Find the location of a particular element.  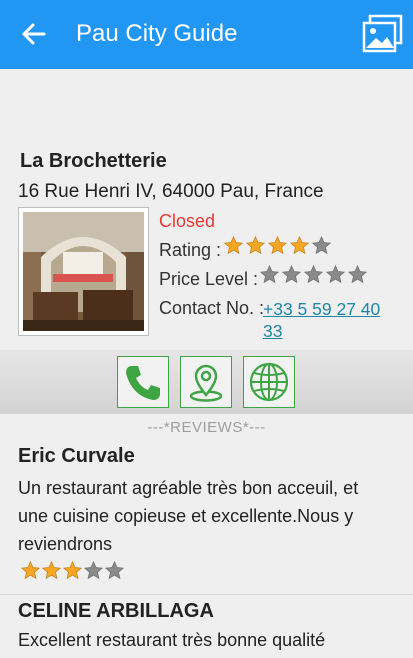

website-button is located at coordinates (269, 382).